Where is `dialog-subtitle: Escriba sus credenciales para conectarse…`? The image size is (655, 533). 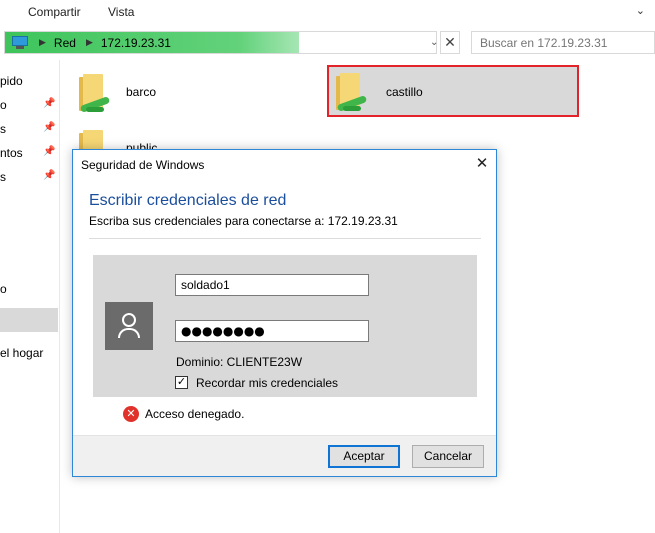
dialog-subtitle: Escriba sus credenciales para conectarse… is located at coordinates (243, 221).